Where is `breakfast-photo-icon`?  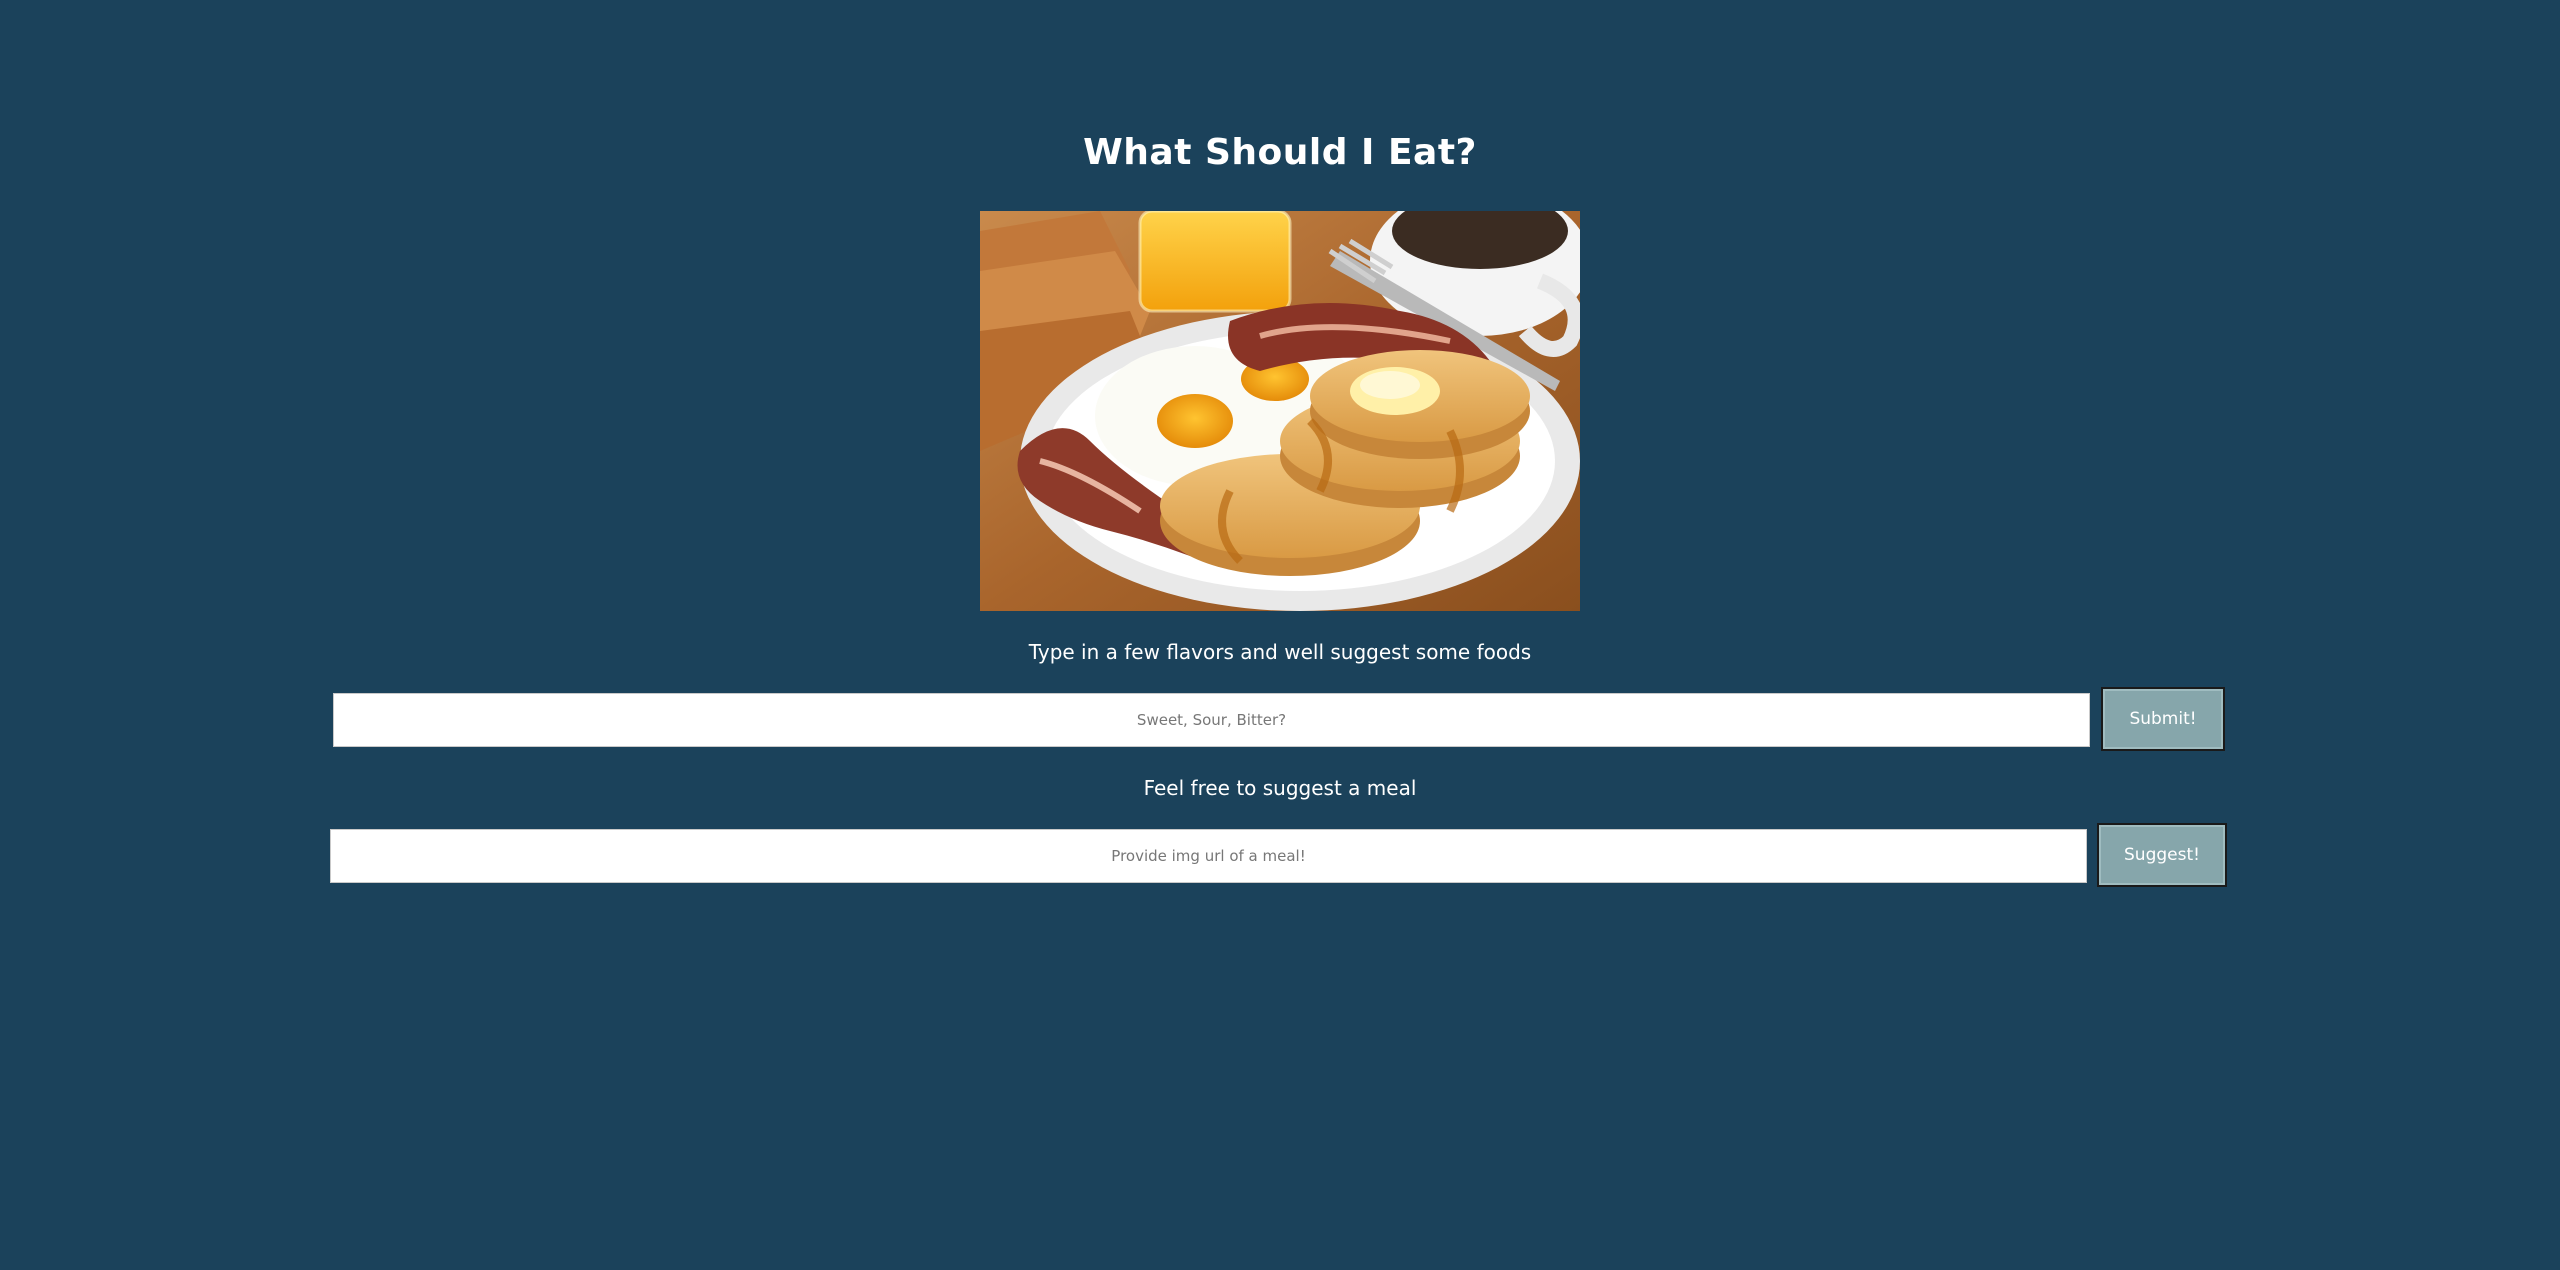
breakfast-photo-icon is located at coordinates (1280, 411).